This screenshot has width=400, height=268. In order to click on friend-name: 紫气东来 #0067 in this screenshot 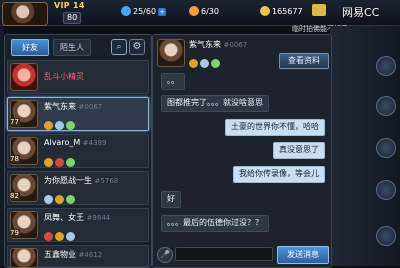, I will do `click(73, 106)`.